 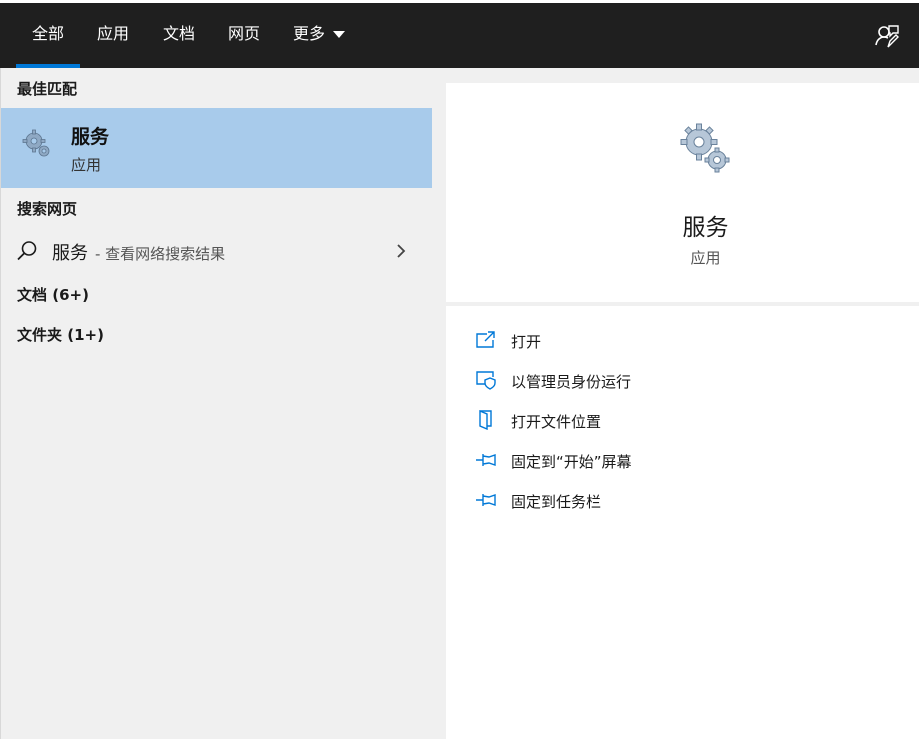 What do you see at coordinates (47, 89) in the screenshot?
I see `best-match-heading: 最佳匹配` at bounding box center [47, 89].